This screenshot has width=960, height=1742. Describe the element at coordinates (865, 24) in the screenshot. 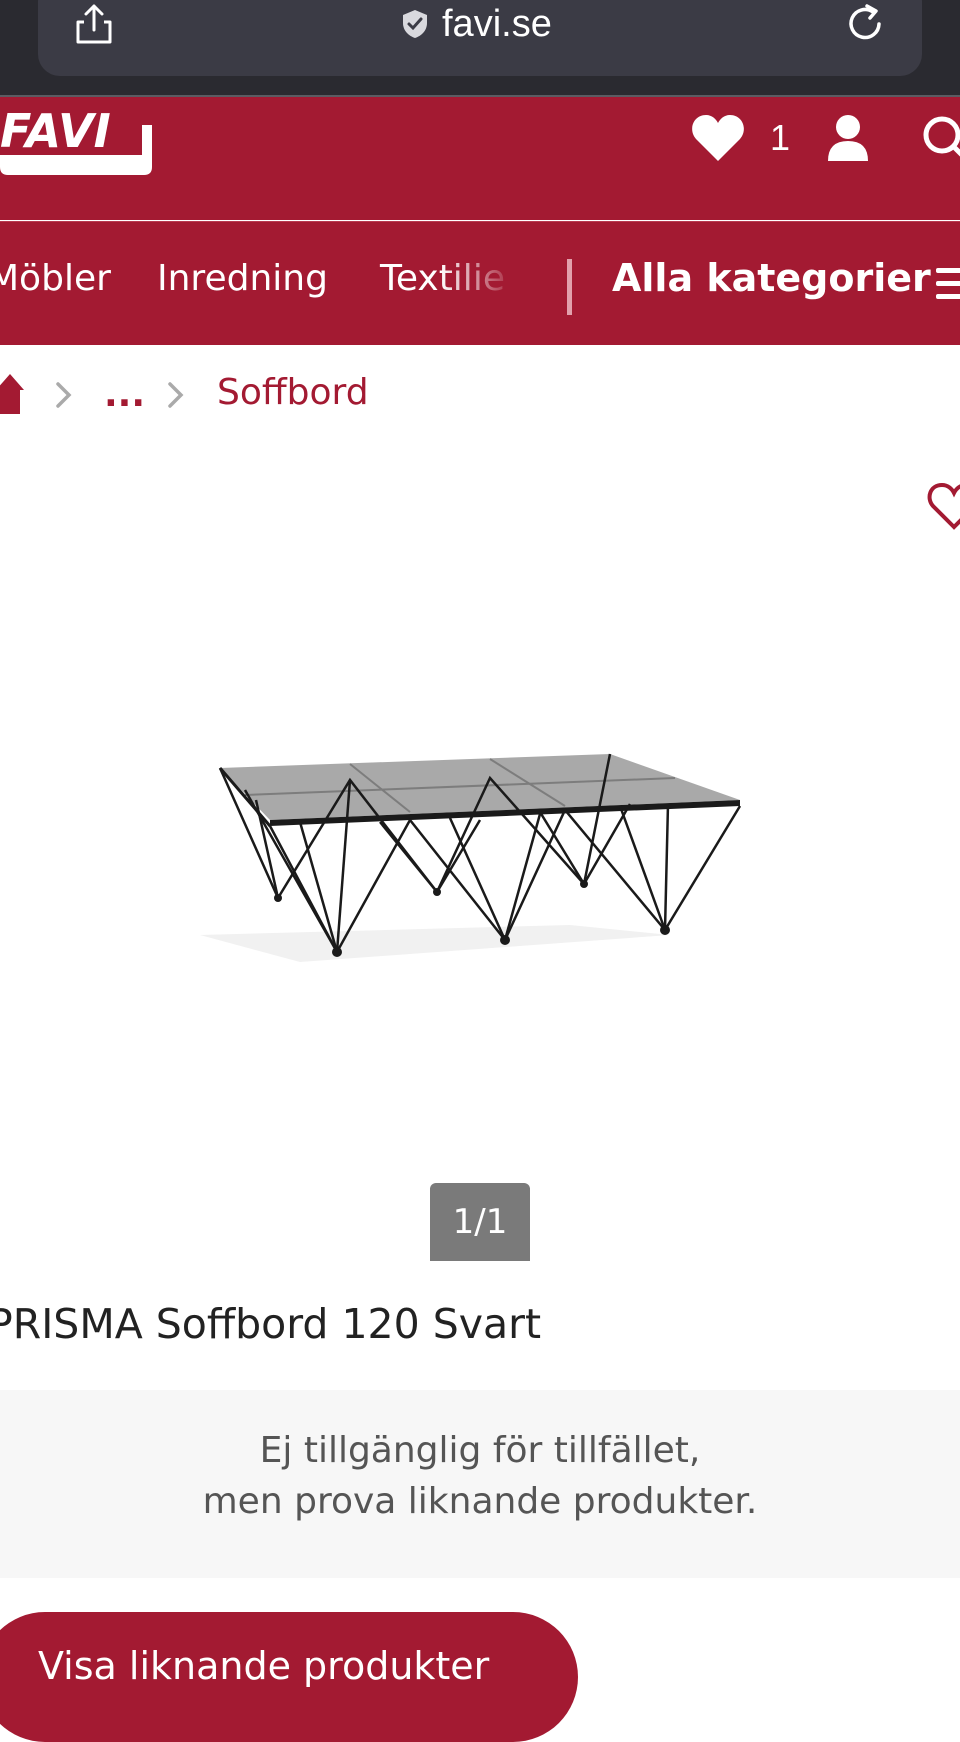

I see `reload-icon` at that location.